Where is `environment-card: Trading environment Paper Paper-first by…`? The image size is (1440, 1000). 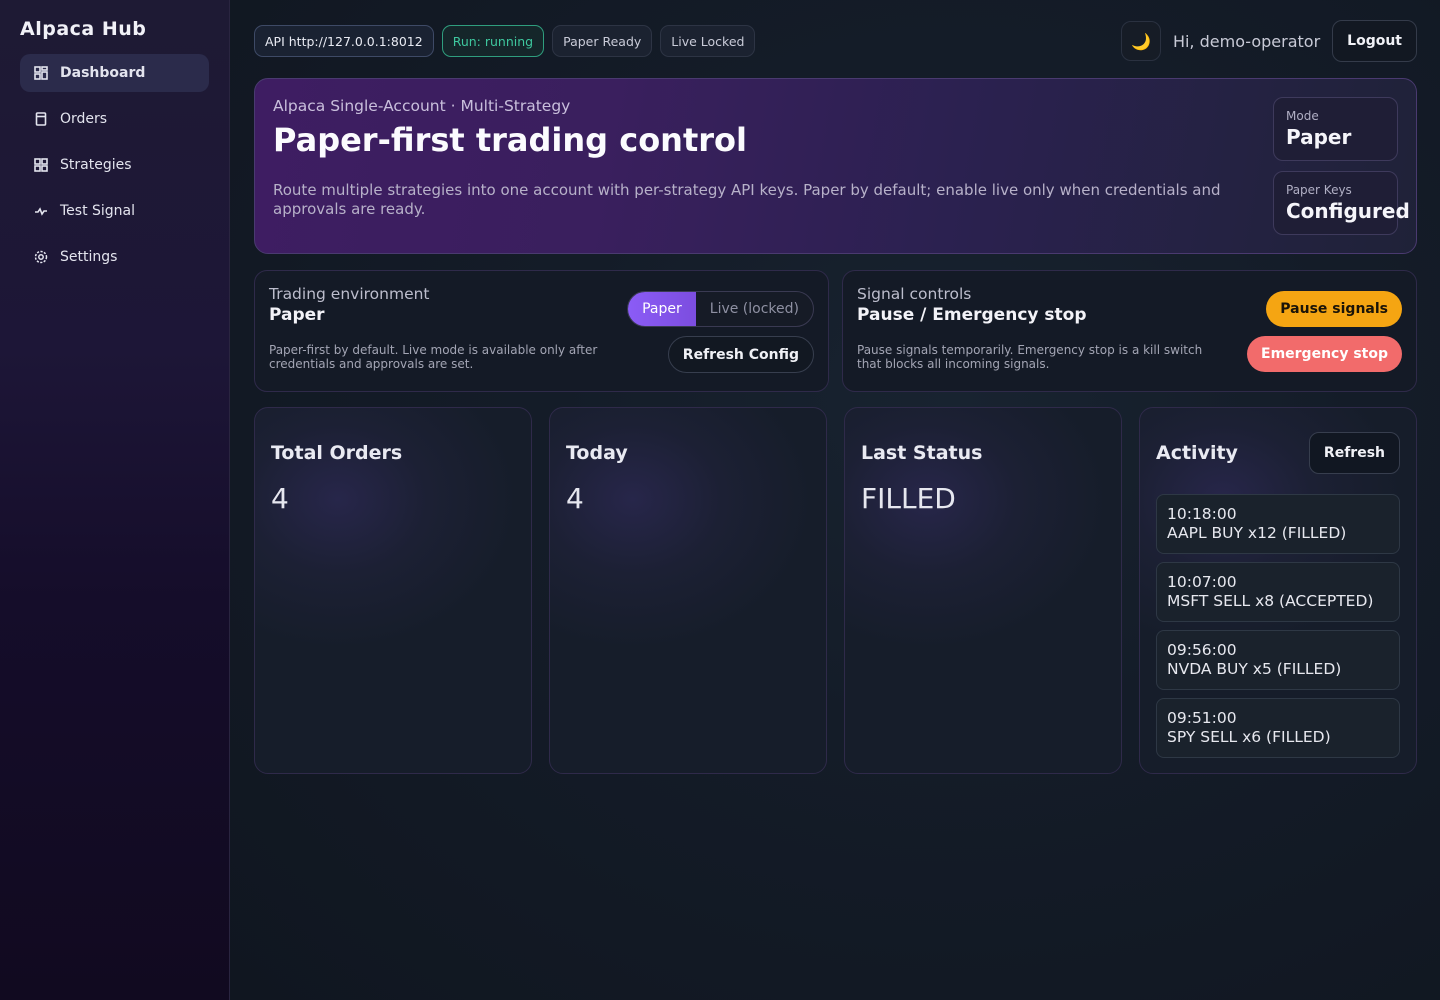
environment-card: Trading environment Paper Paper-first by… is located at coordinates (541, 331).